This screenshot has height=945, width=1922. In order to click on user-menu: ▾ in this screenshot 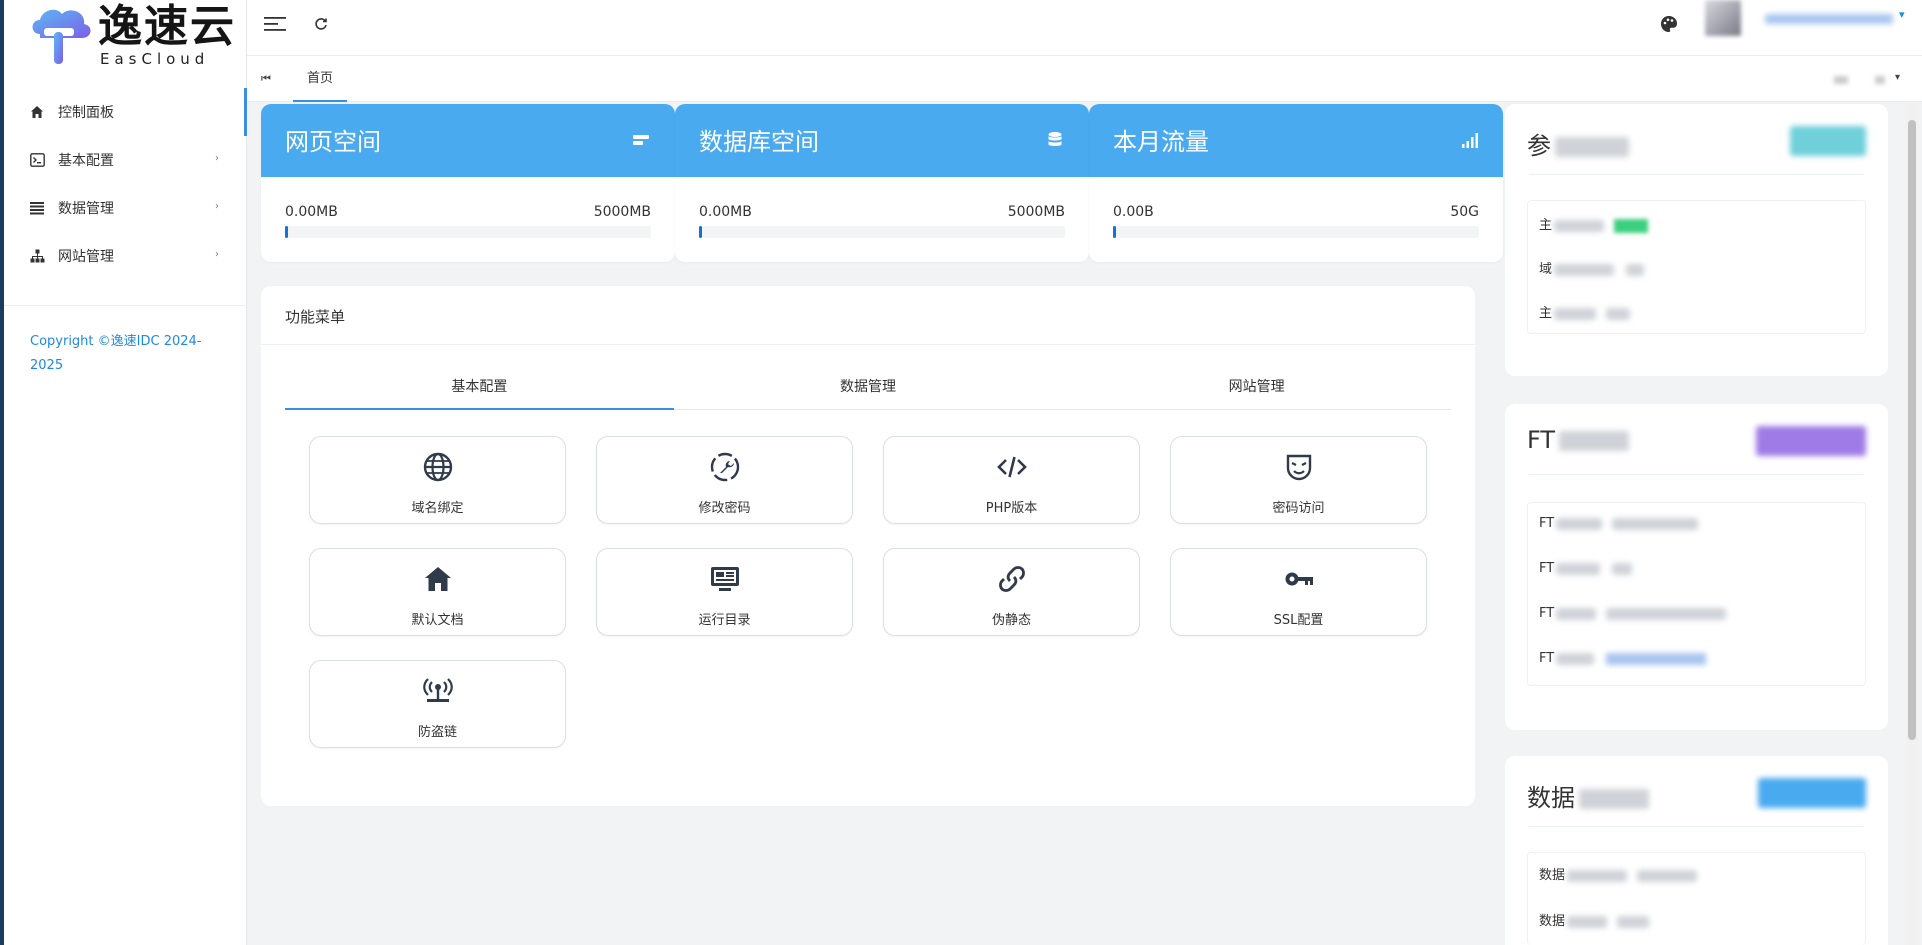, I will do `click(1810, 20)`.